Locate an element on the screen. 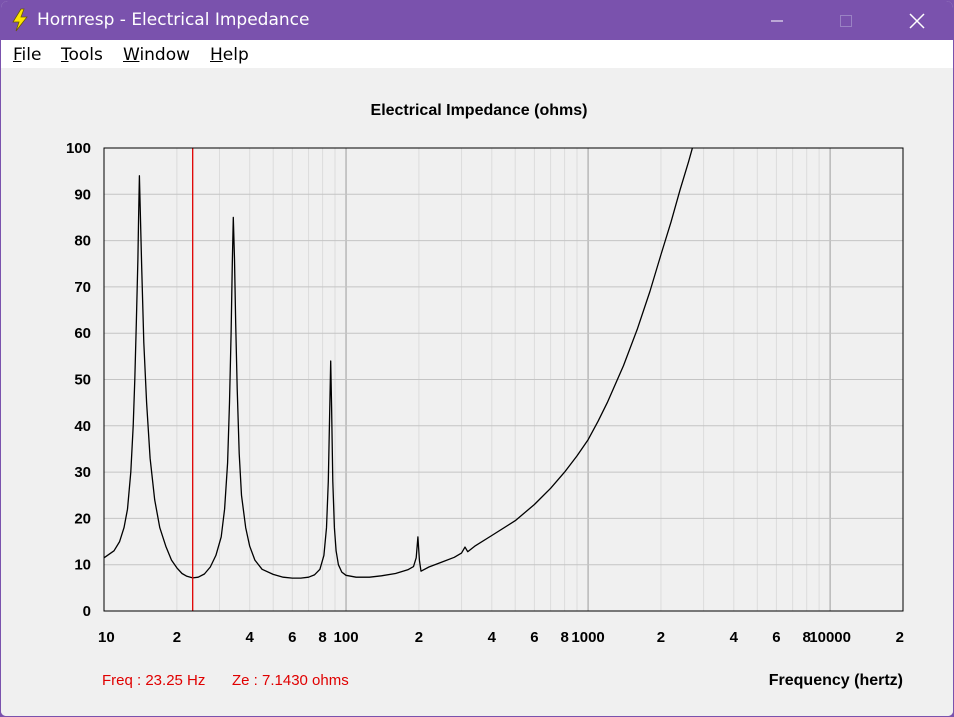 This screenshot has height=717, width=954. y-tick-label: 80 is located at coordinates (82, 241).